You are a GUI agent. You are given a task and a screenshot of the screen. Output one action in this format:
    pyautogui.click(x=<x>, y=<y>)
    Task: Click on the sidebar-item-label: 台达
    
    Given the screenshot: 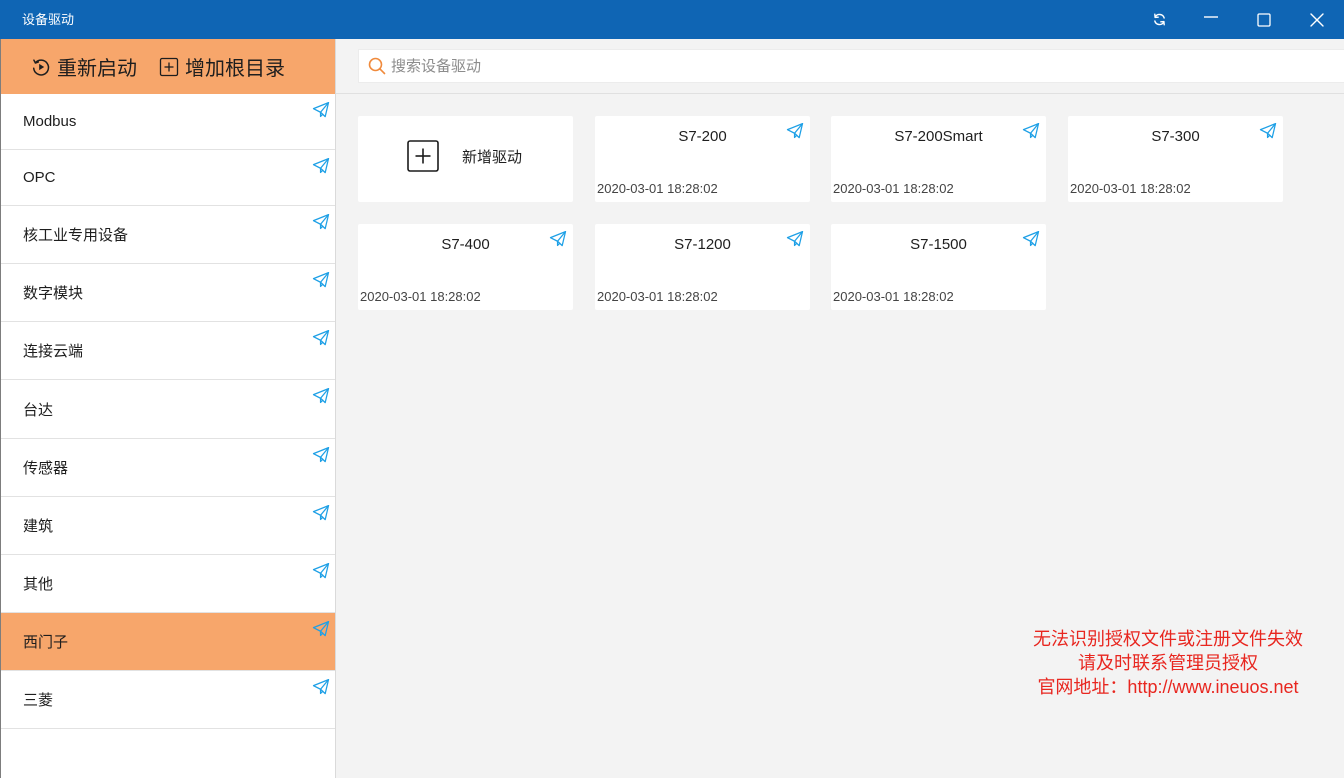 What is the action you would take?
    pyautogui.click(x=38, y=410)
    